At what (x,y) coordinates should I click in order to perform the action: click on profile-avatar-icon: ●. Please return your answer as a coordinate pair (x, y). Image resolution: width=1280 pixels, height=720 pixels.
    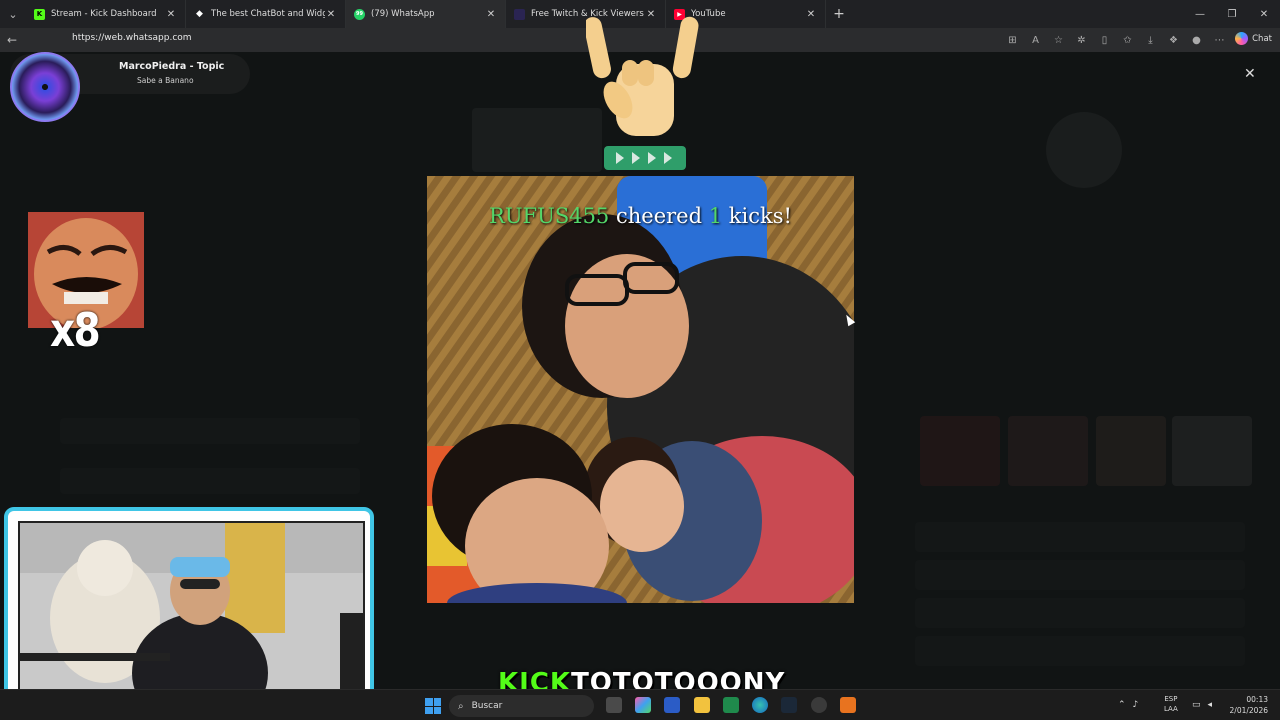
    Looking at the image, I should click on (1196, 40).